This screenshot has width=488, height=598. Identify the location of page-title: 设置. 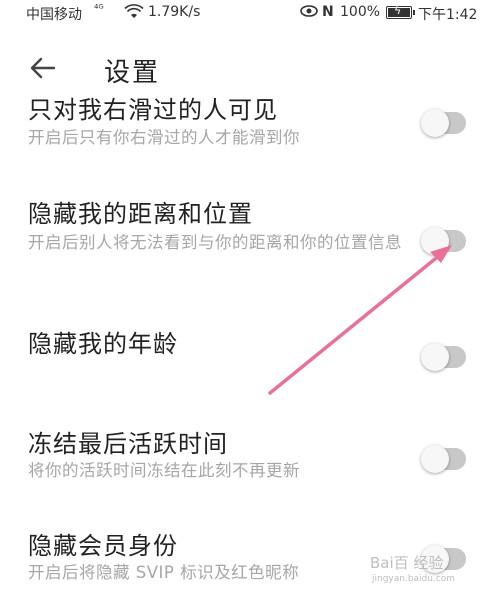
(132, 73).